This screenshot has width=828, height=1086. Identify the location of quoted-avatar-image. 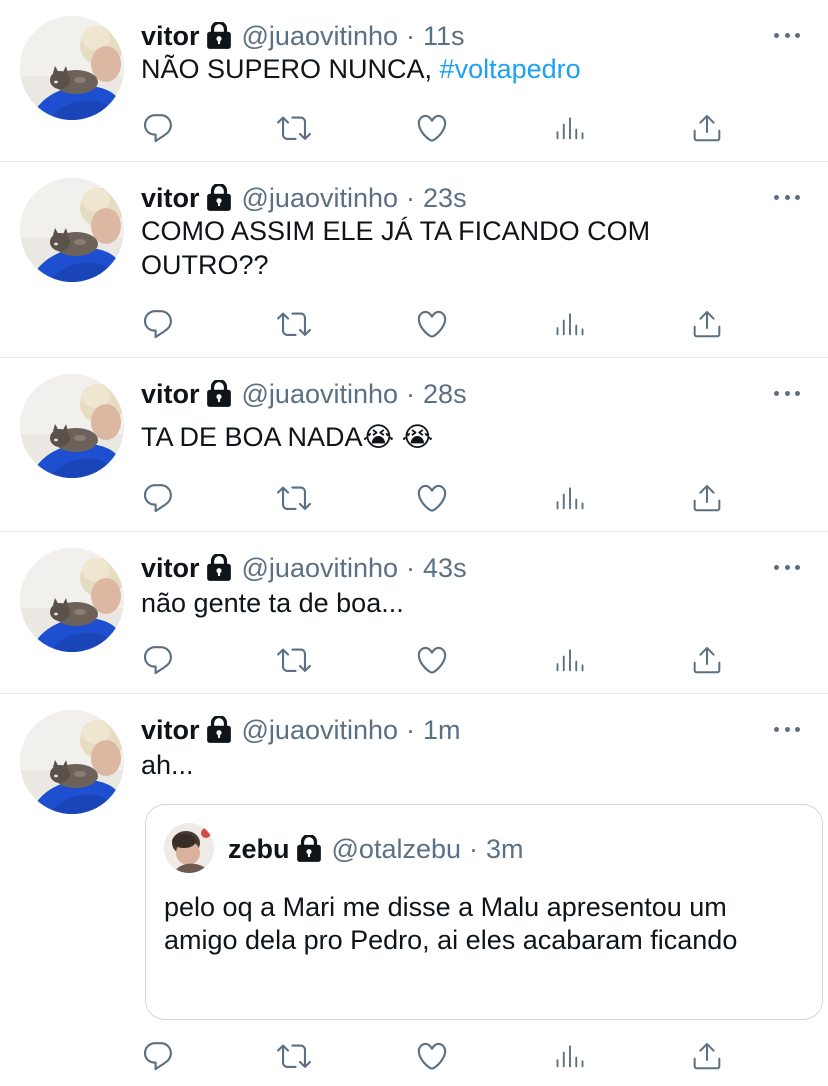
(189, 848).